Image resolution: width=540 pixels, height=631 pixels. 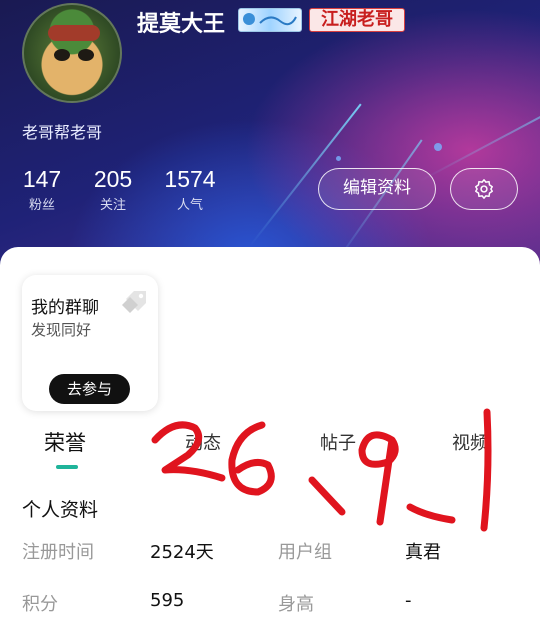 I want to click on stat-value: 1574, so click(x=190, y=179).